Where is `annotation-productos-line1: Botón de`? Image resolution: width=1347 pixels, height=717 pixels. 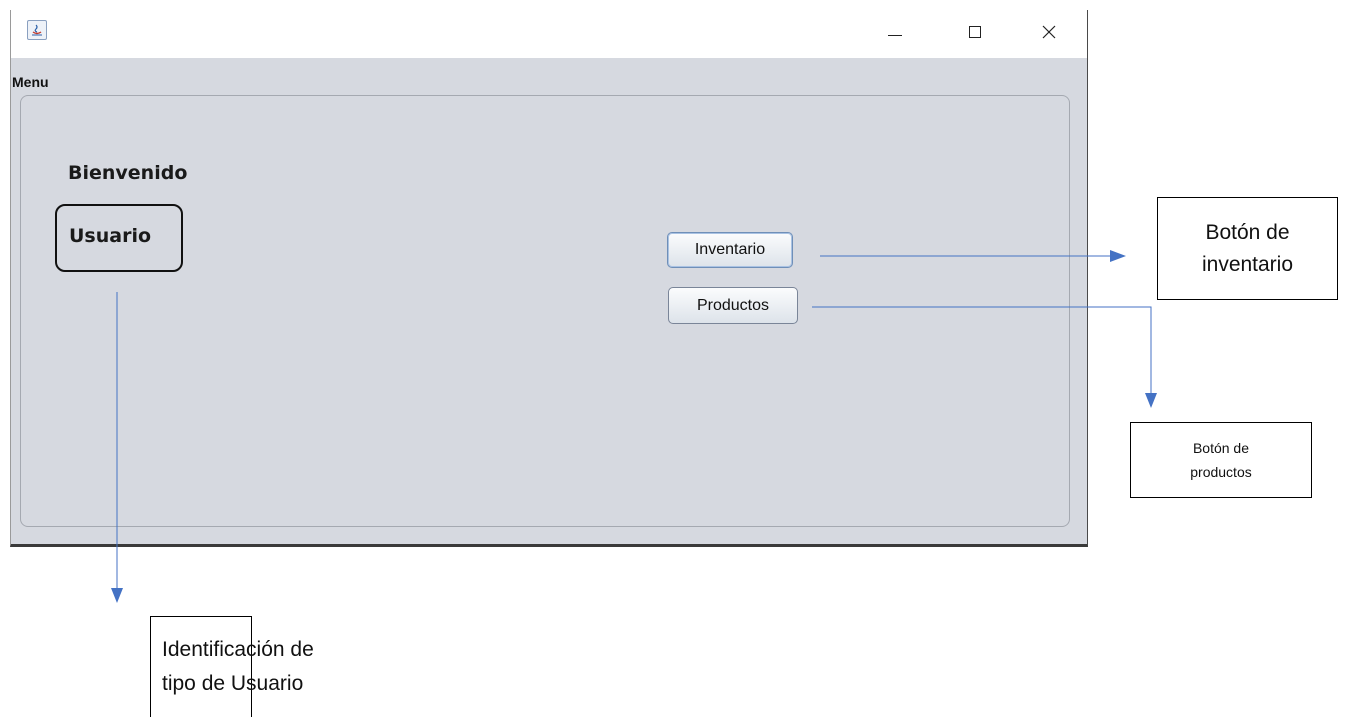
annotation-productos-line1: Botón de is located at coordinates (1221, 448).